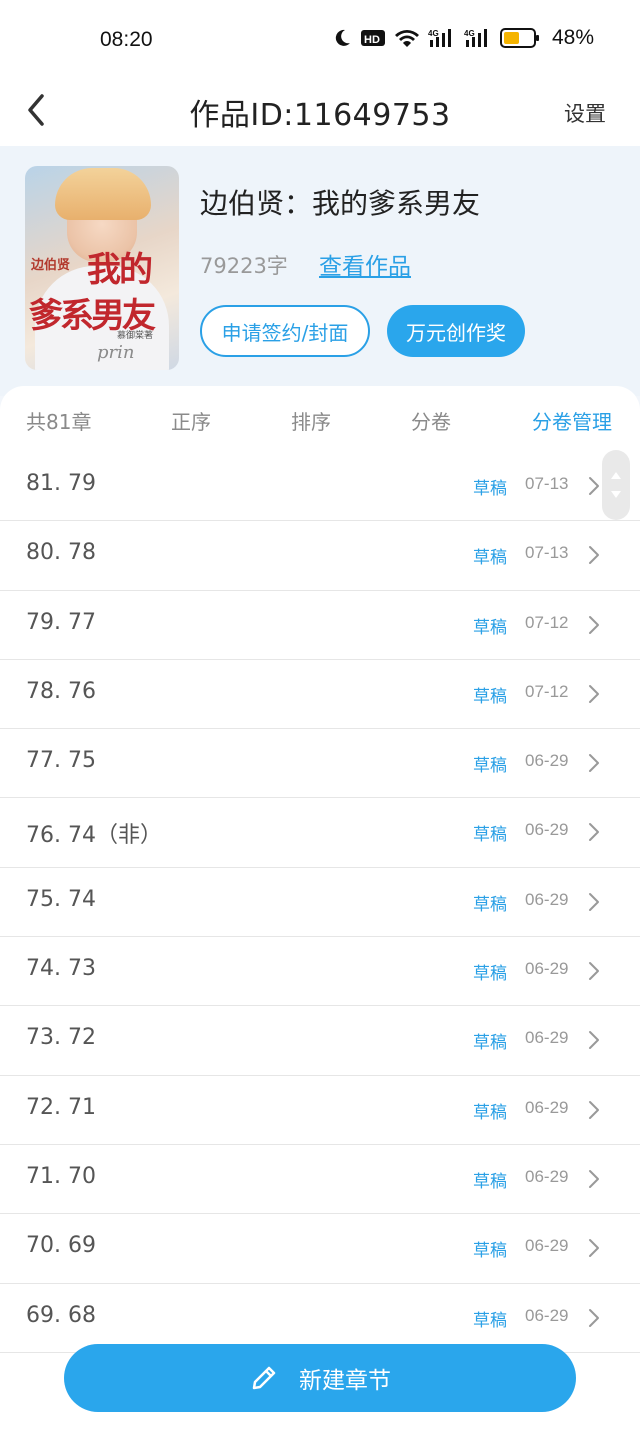  What do you see at coordinates (475, 38) in the screenshot?
I see `signal-4g-icon: 4G` at bounding box center [475, 38].